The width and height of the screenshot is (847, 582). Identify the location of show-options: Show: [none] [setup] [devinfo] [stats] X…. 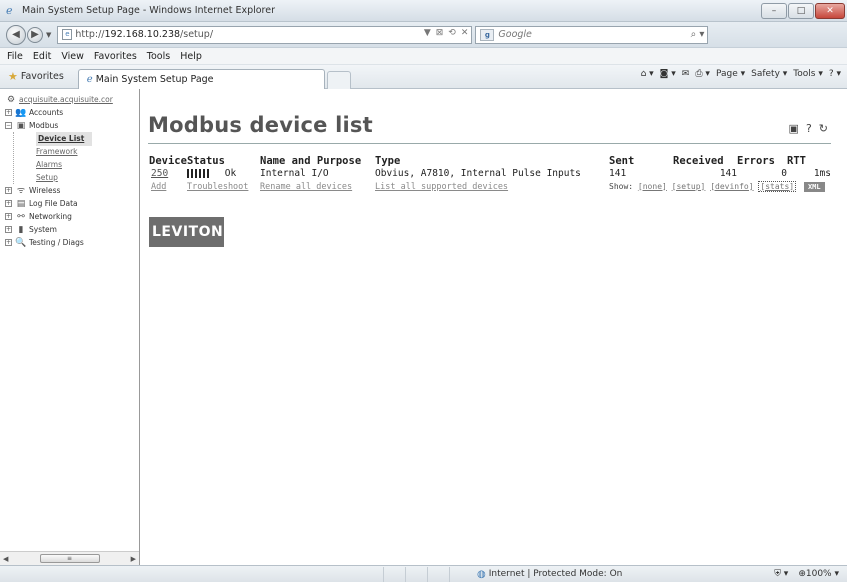
(720, 186).